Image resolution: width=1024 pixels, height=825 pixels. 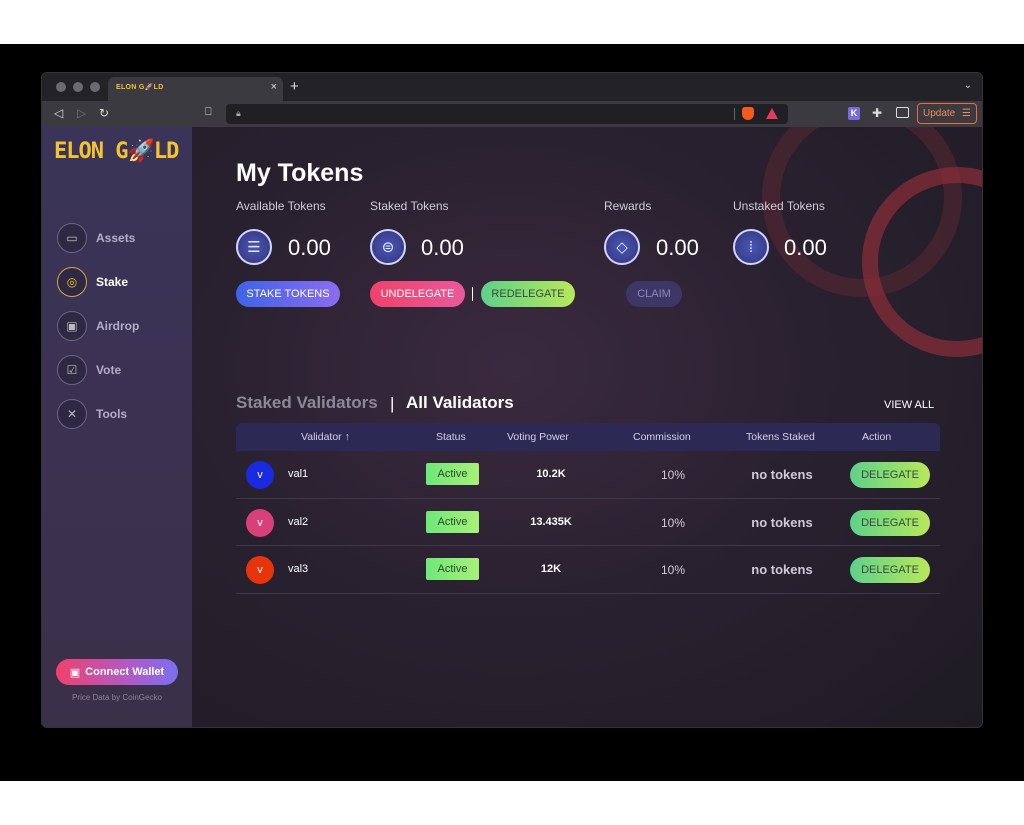 I want to click on back-icon: ◁, so click(x=58, y=113).